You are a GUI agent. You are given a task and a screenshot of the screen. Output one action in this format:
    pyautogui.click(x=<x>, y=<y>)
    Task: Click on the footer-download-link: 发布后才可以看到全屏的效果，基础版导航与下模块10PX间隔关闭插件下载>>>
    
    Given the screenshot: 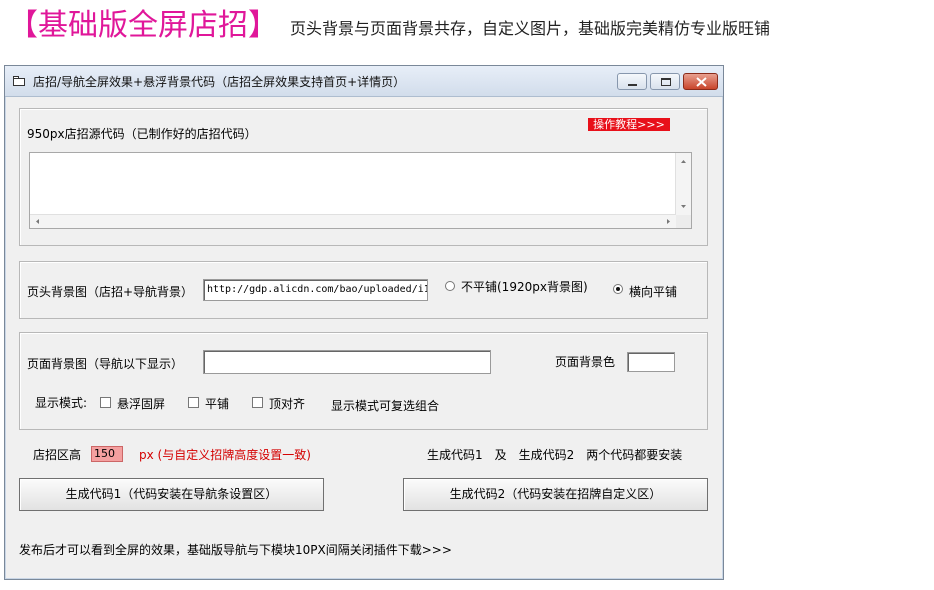 What is the action you would take?
    pyautogui.click(x=235, y=549)
    